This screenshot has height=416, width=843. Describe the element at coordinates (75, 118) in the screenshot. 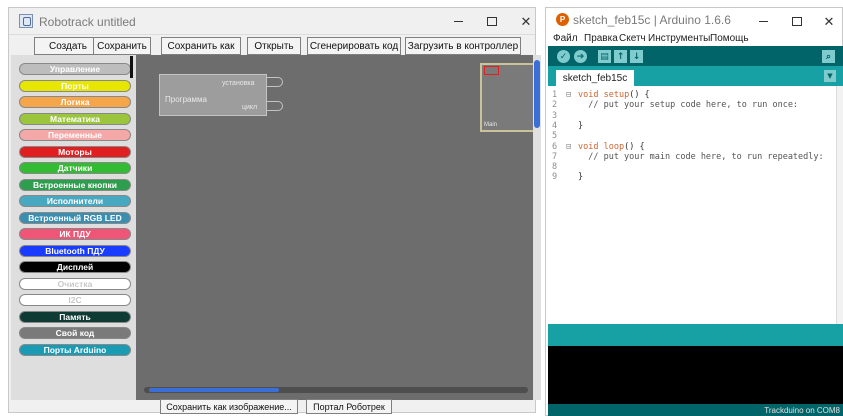

I see `category-button: Математика` at that location.